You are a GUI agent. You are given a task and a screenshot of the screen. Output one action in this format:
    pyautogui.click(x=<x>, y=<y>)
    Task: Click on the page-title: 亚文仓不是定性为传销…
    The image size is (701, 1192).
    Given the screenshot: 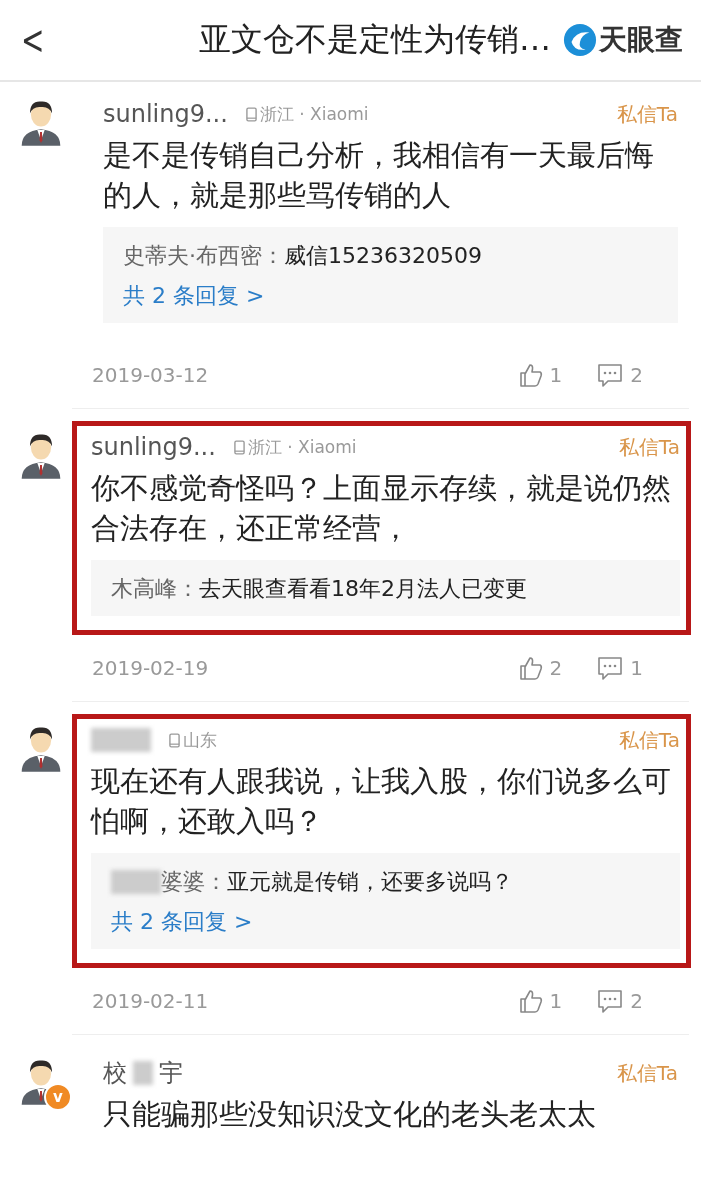 What is the action you would take?
    pyautogui.click(x=375, y=39)
    